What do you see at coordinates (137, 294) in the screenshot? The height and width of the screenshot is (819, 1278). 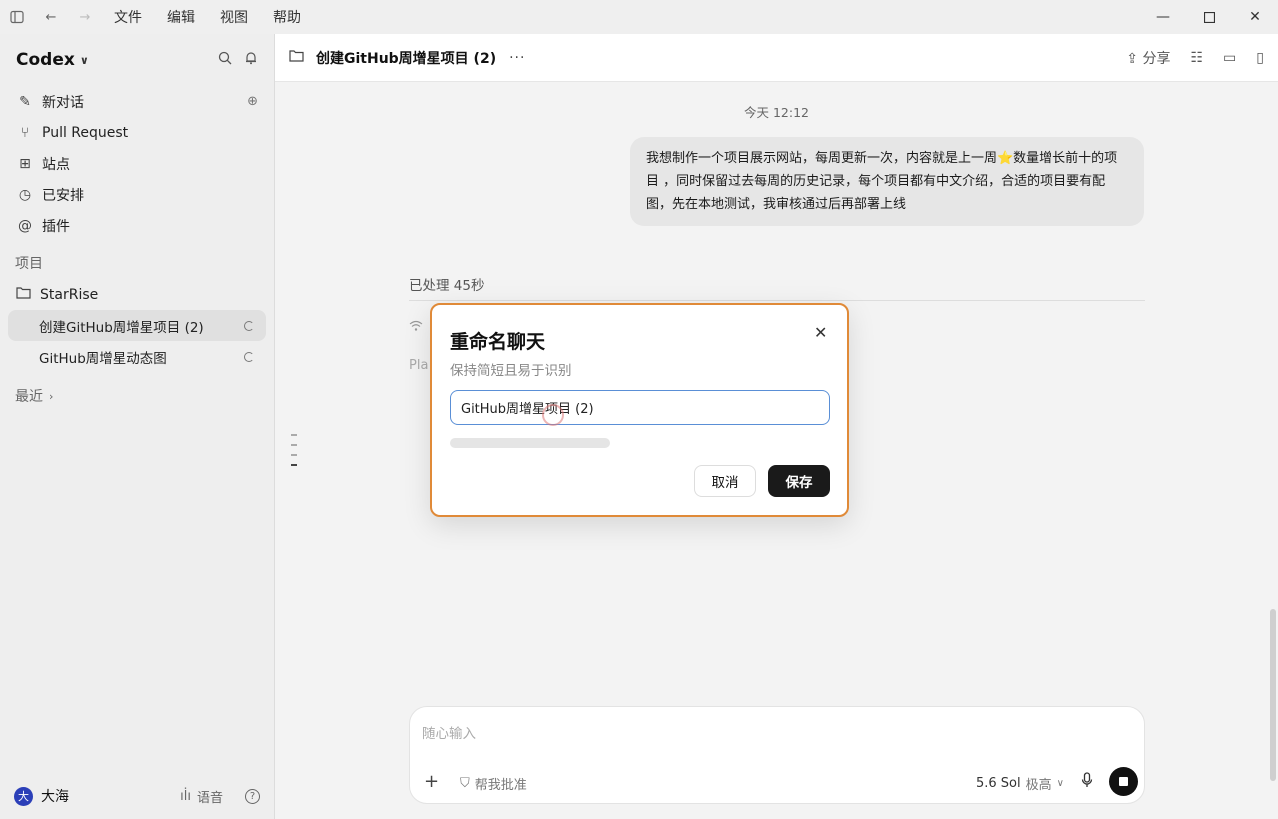 I see `project-starrise: StarRise` at bounding box center [137, 294].